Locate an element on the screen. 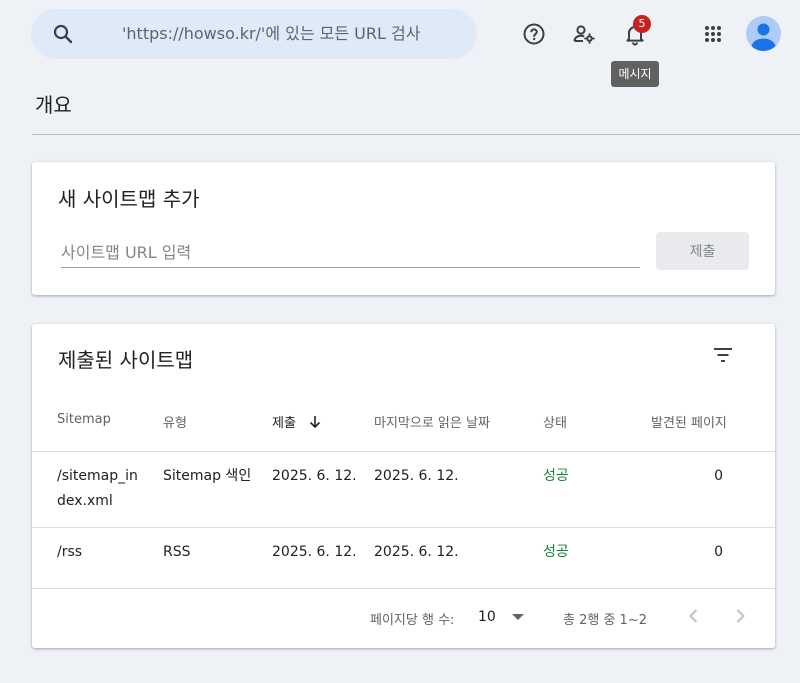  sort-descending-icon is located at coordinates (315, 422).